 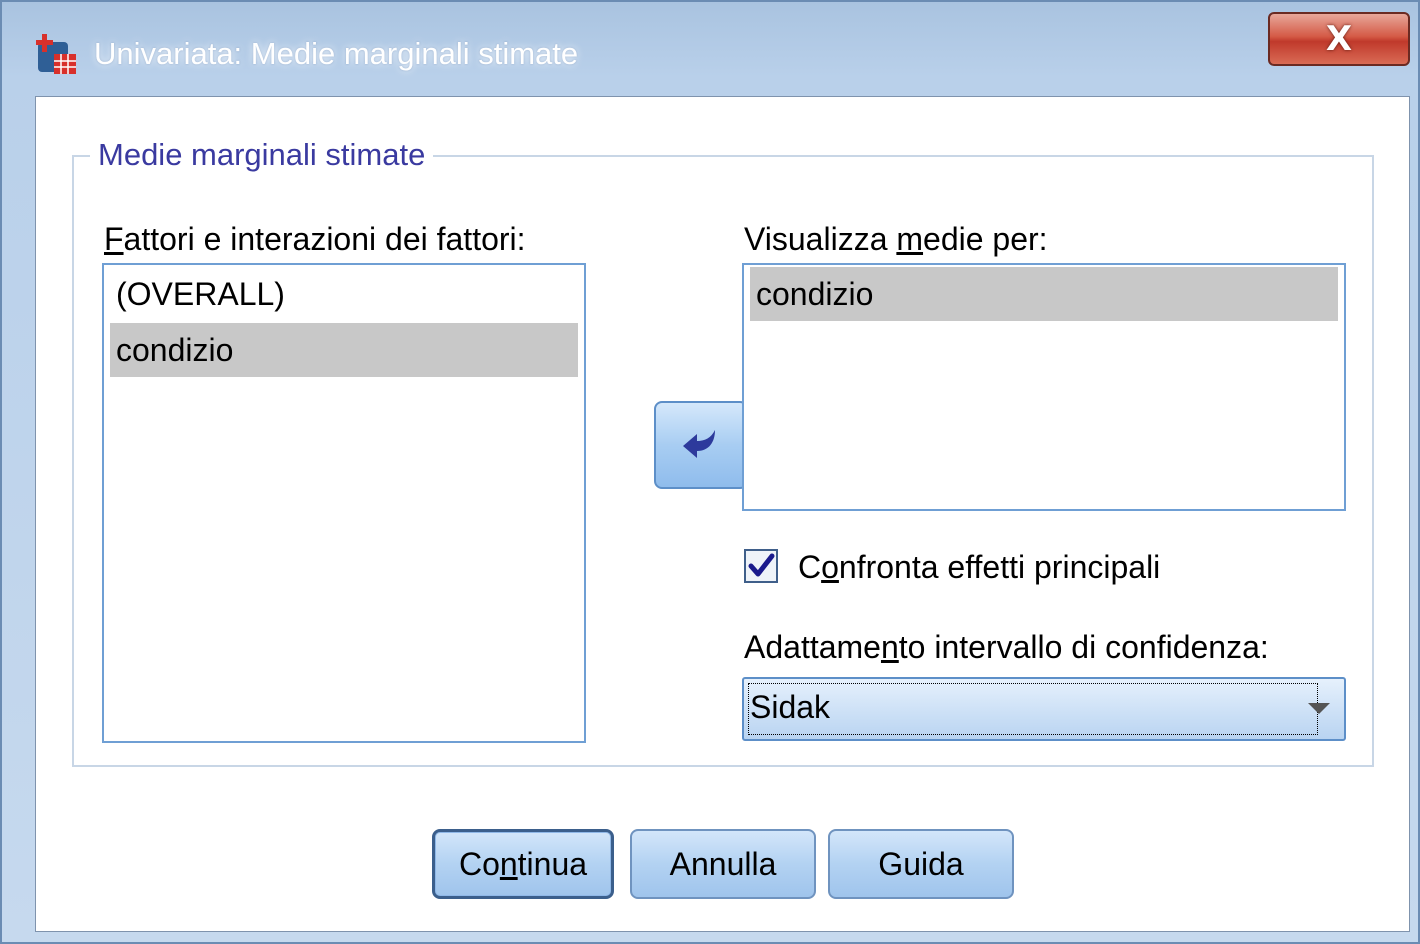 What do you see at coordinates (723, 864) in the screenshot?
I see `cancel-button: Annulla` at bounding box center [723, 864].